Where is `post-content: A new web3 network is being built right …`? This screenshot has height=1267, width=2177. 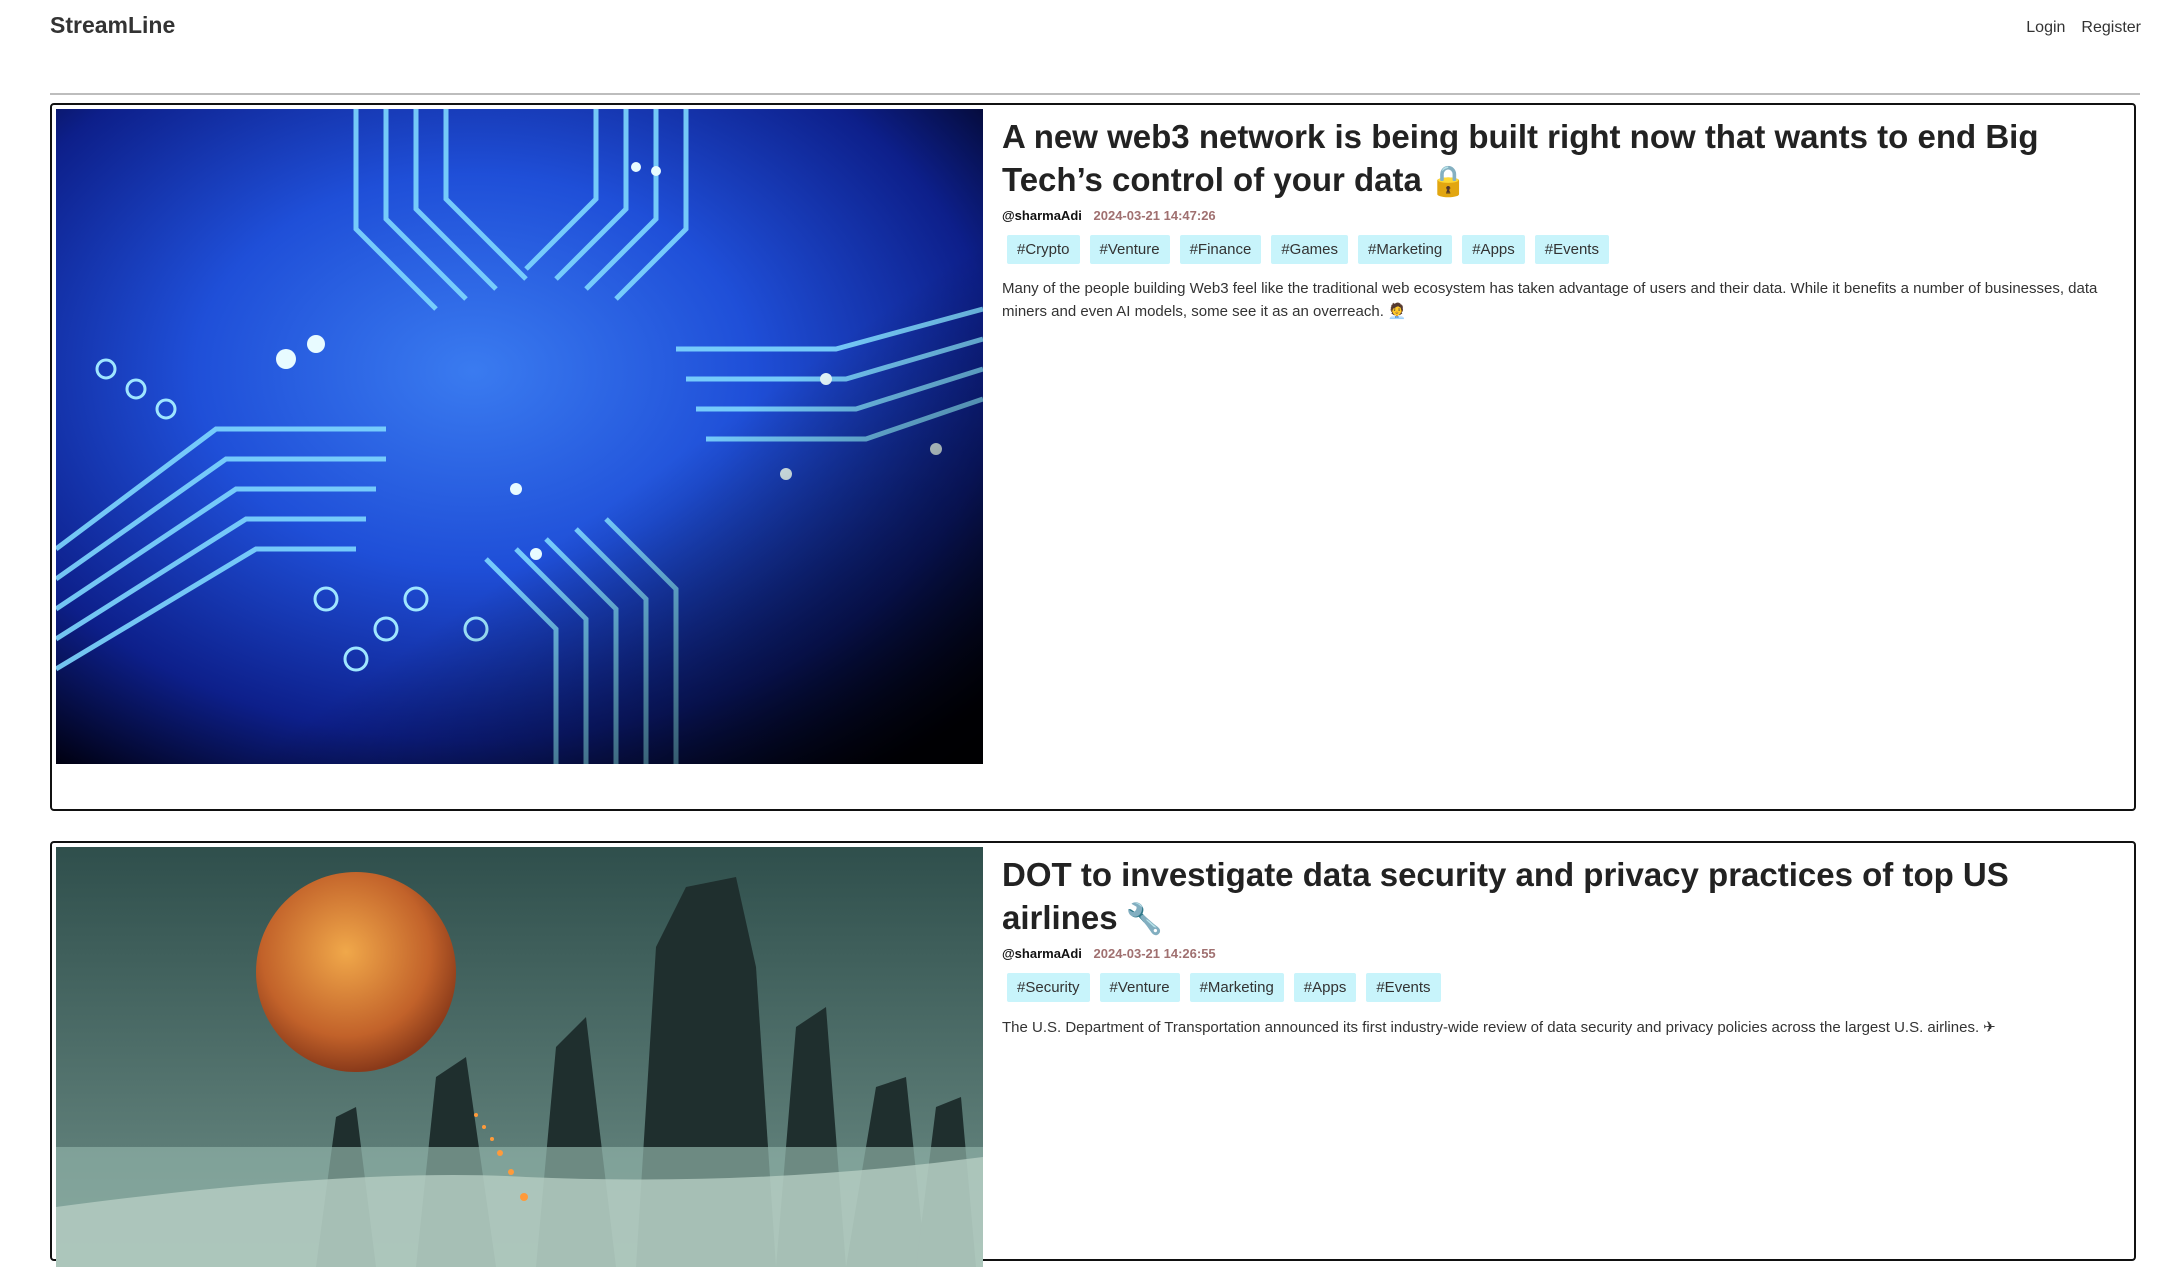
post-content: A new web3 network is being built right … is located at coordinates (1565, 224).